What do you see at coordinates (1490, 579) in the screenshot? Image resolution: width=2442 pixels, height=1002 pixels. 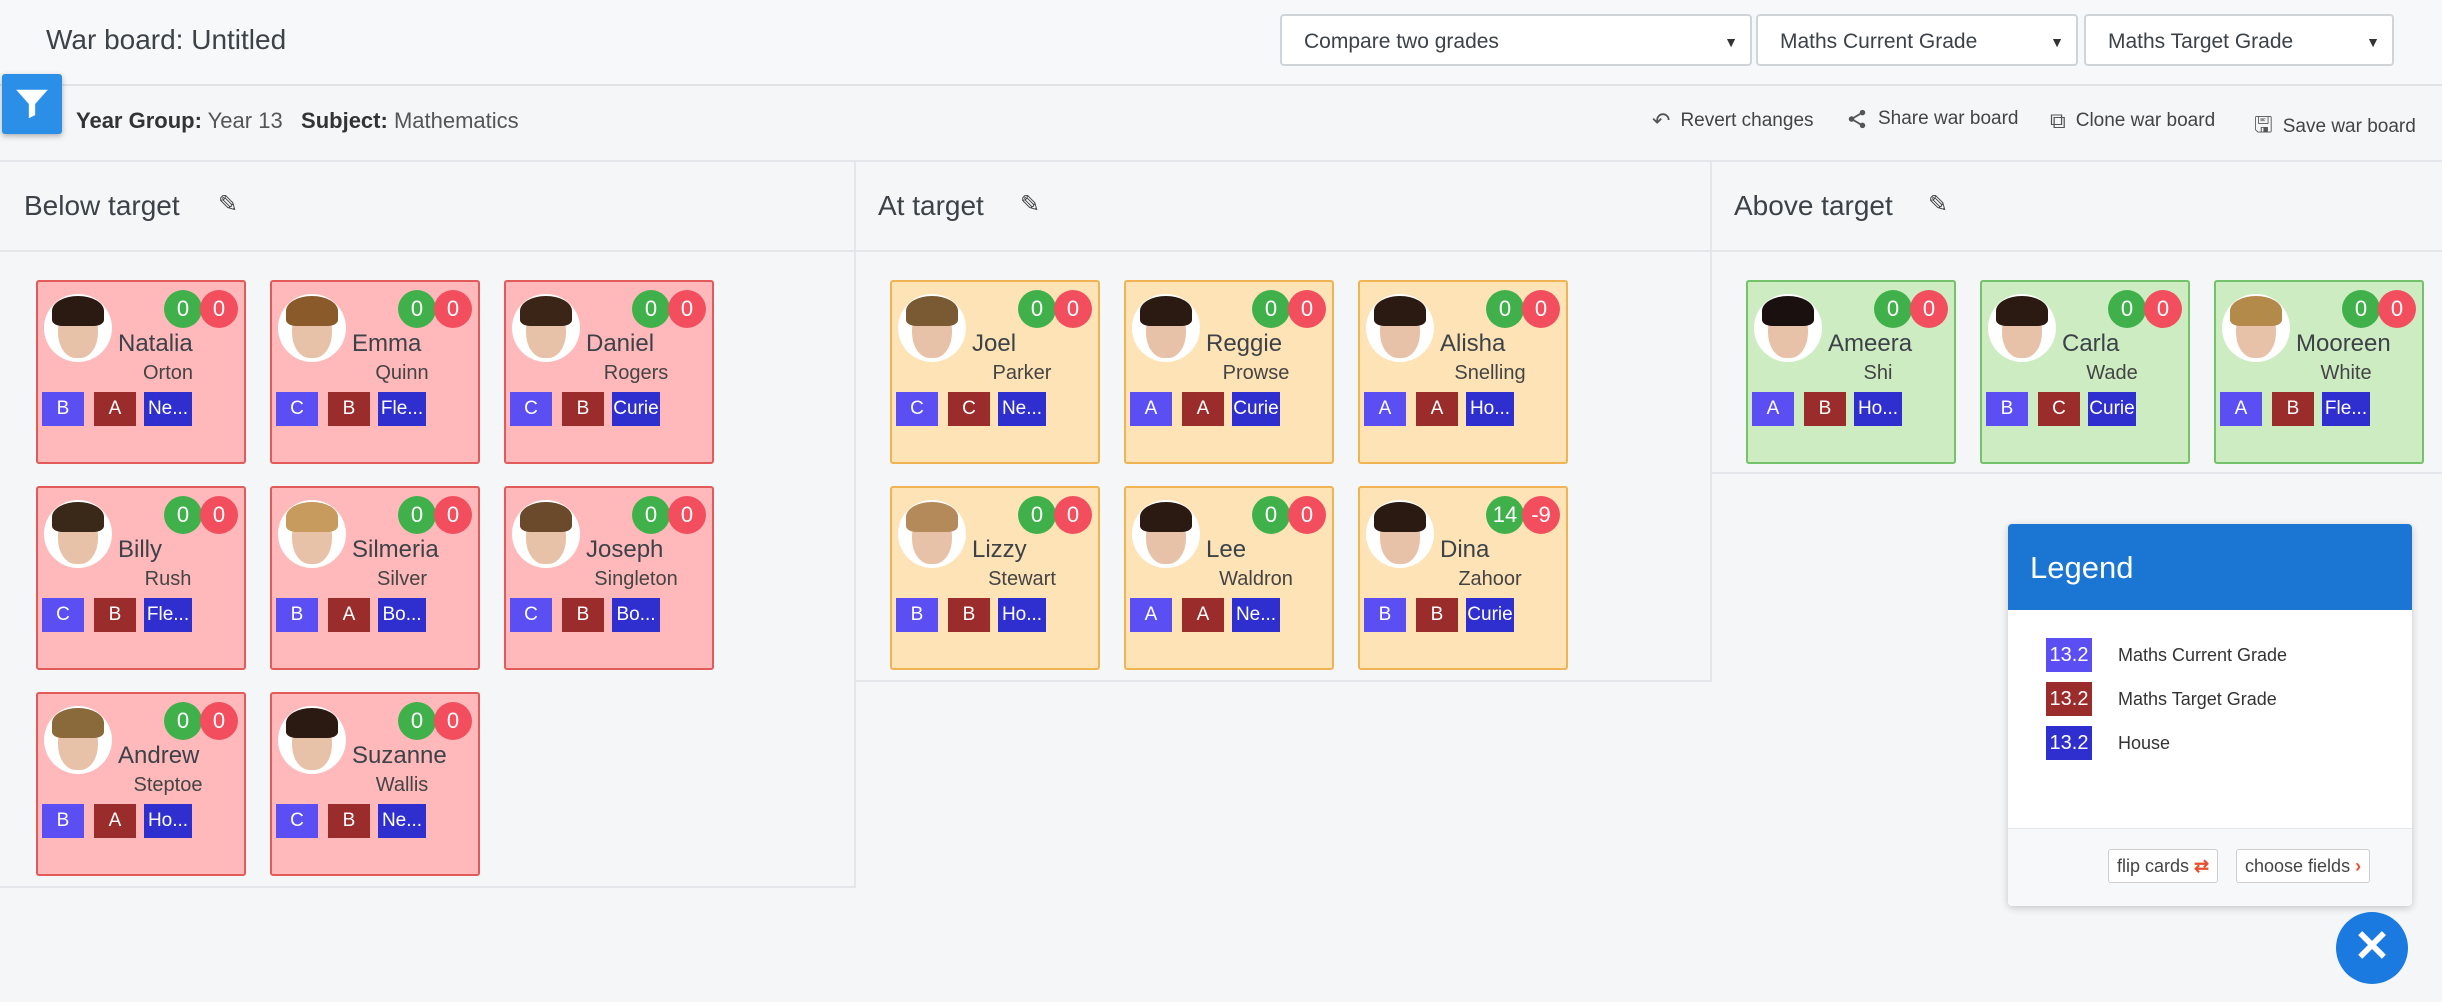 I see `student-last-name: Zahoor` at bounding box center [1490, 579].